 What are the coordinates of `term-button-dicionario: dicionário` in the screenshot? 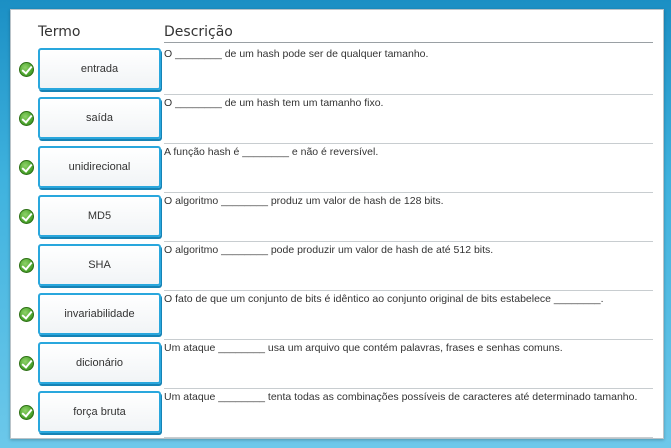 It's located at (99, 363).